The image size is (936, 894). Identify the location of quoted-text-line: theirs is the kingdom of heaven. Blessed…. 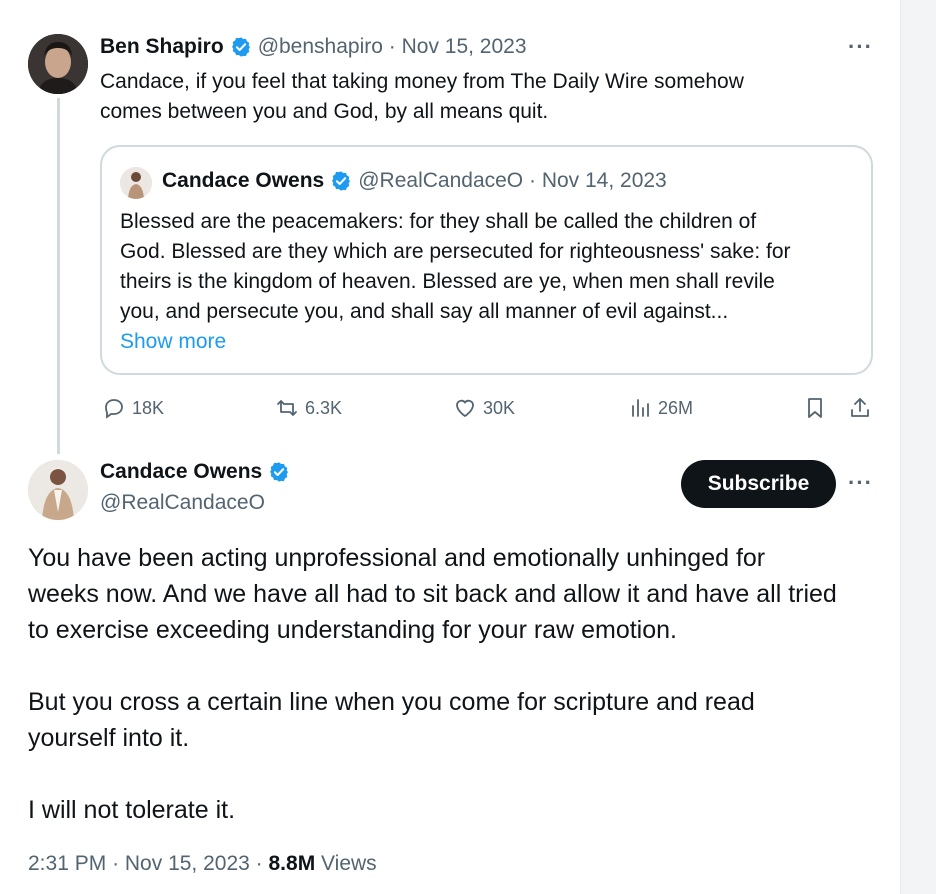
(447, 281).